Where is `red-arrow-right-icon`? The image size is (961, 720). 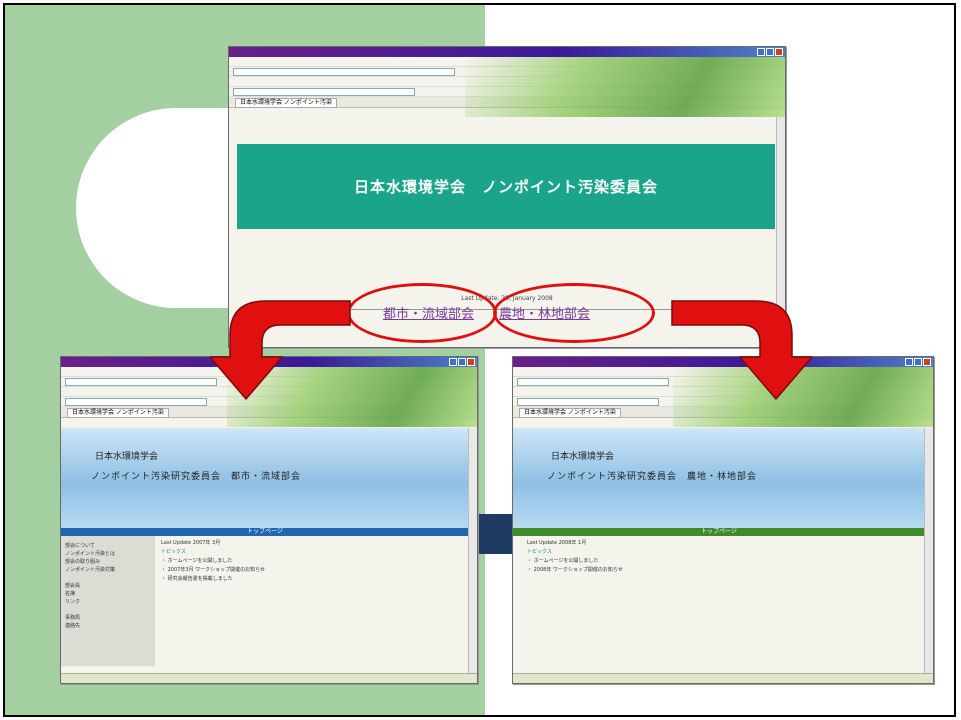 red-arrow-right-icon is located at coordinates (741, 350).